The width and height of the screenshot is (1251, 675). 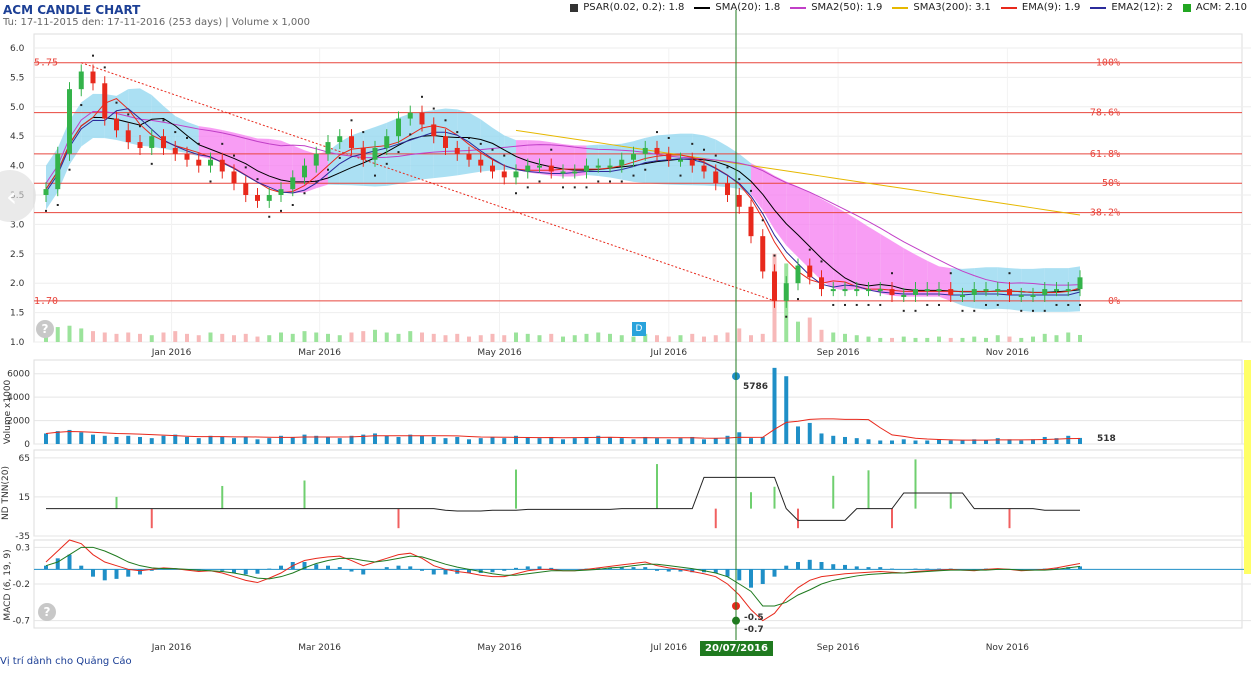 I want to click on side-panel-tab, so click(x=1247, y=467).